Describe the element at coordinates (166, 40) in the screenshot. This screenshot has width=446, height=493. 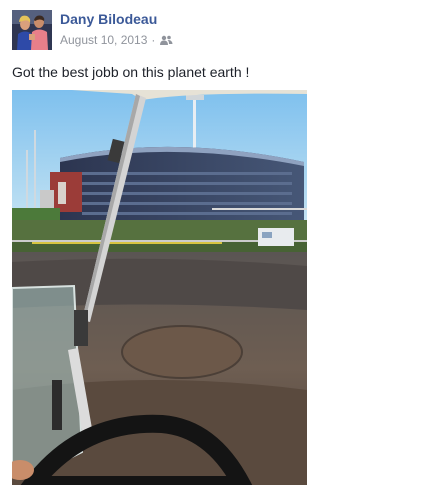
I see `friends-icon` at that location.